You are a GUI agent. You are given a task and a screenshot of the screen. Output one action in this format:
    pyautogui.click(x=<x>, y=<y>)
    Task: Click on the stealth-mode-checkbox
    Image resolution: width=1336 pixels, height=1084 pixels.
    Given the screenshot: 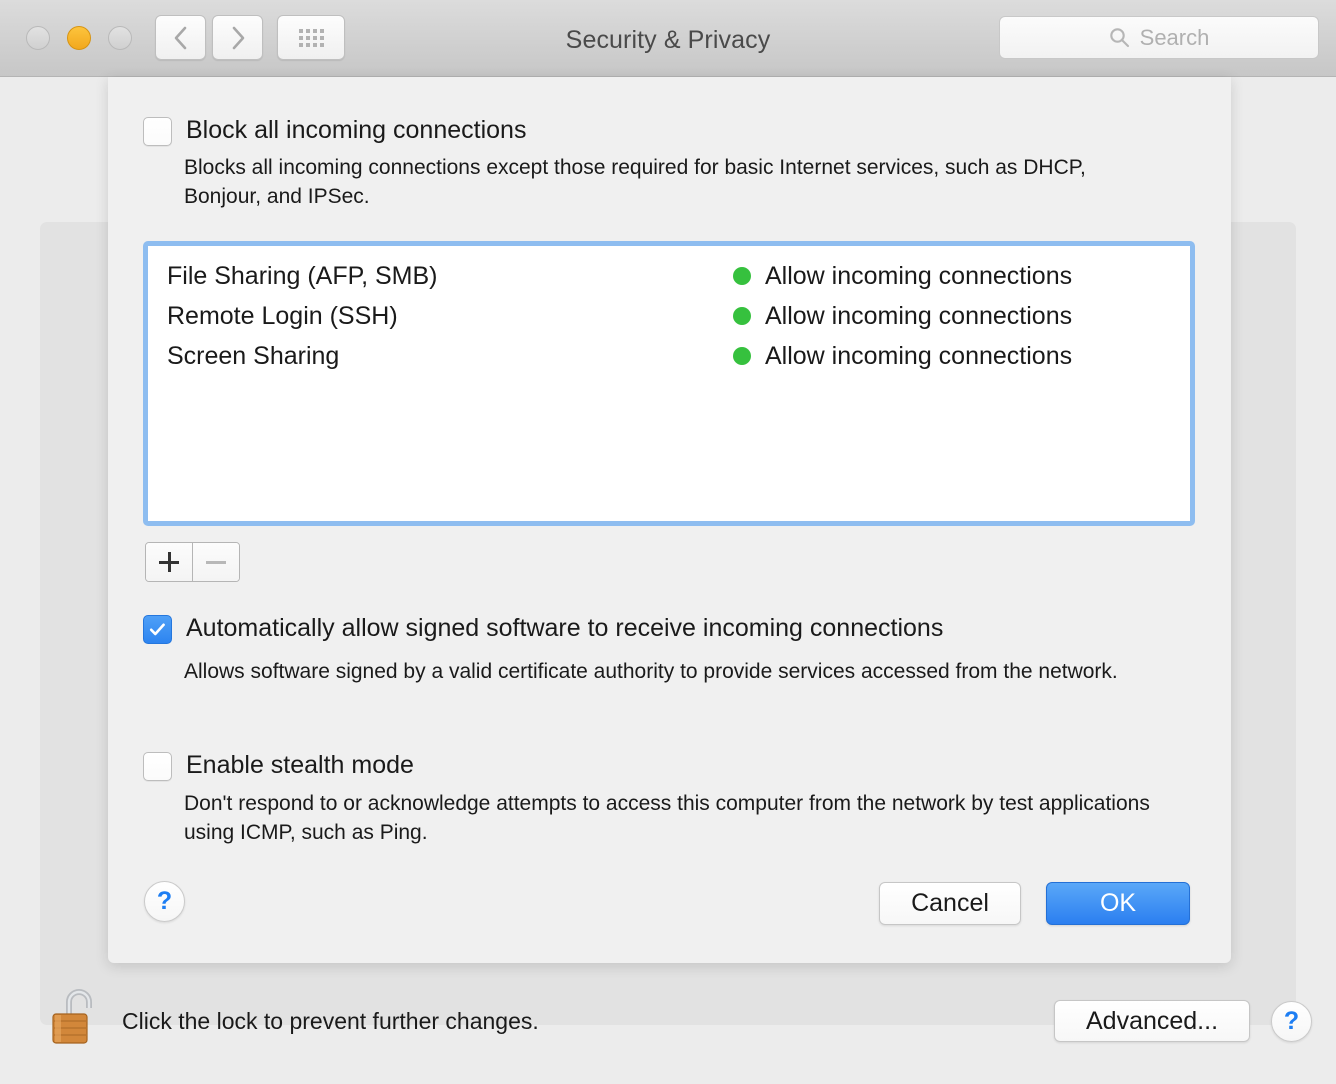 What is the action you would take?
    pyautogui.click(x=157, y=766)
    